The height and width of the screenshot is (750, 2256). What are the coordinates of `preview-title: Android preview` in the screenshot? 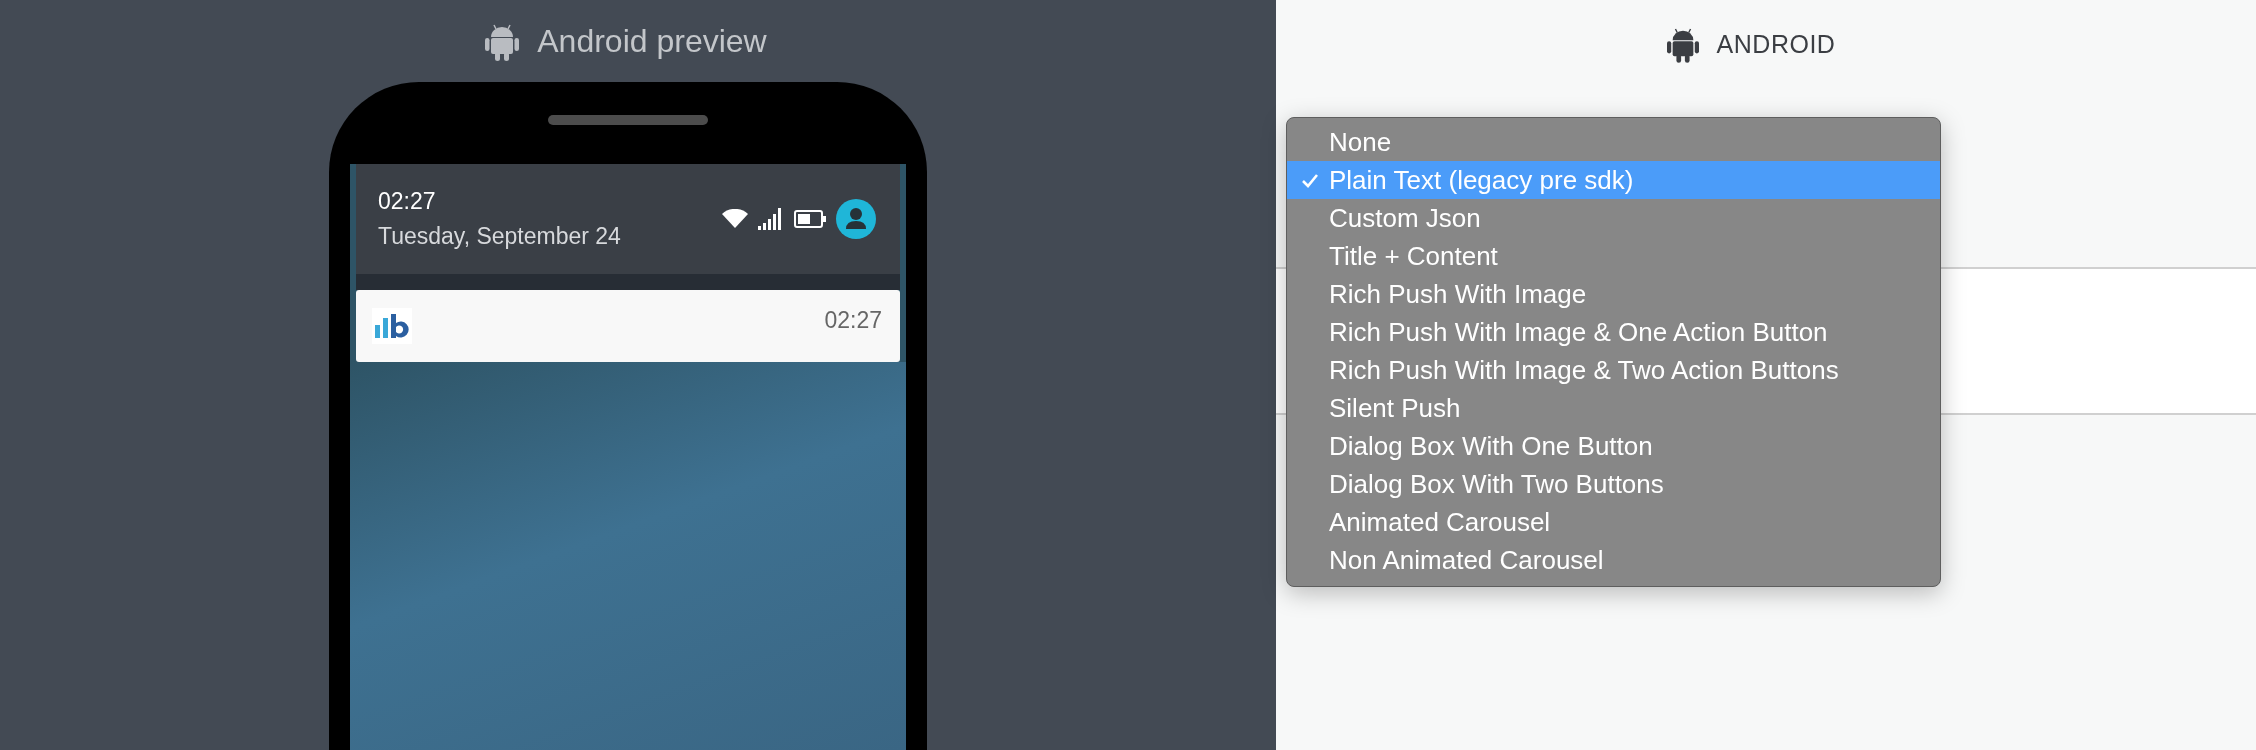 It's located at (652, 41).